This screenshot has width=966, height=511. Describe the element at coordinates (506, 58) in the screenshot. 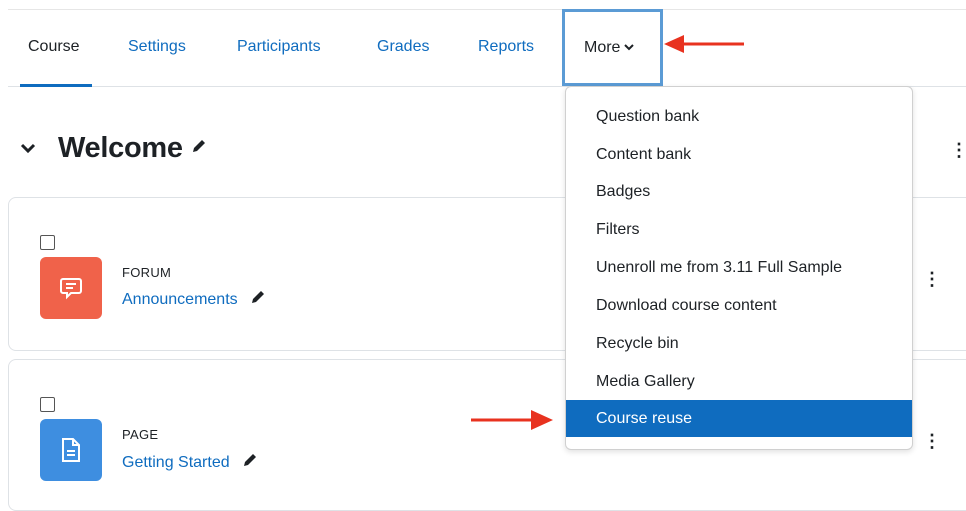

I see `tab-reports: Reports` at that location.